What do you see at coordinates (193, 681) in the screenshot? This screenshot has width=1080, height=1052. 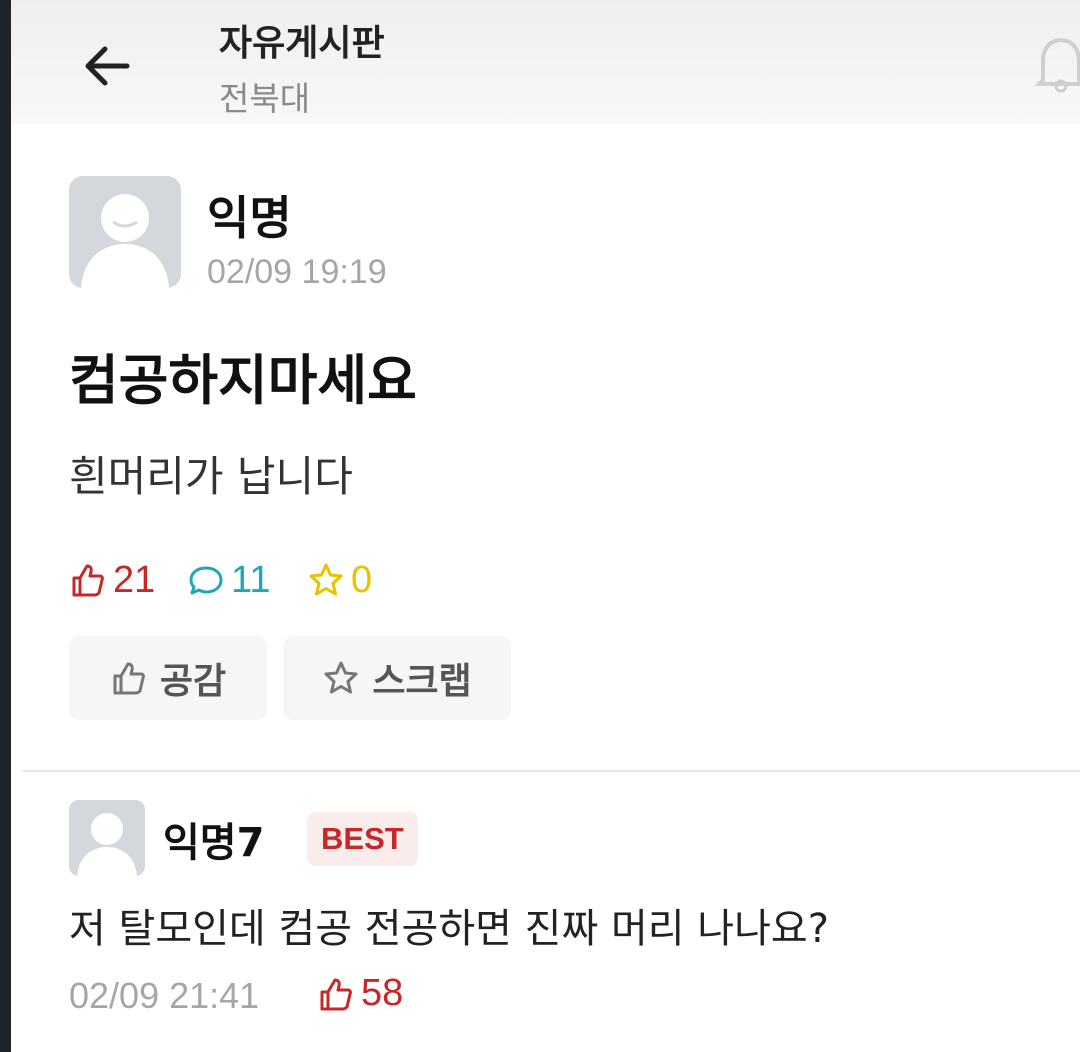 I see `like-button-label: 공감` at bounding box center [193, 681].